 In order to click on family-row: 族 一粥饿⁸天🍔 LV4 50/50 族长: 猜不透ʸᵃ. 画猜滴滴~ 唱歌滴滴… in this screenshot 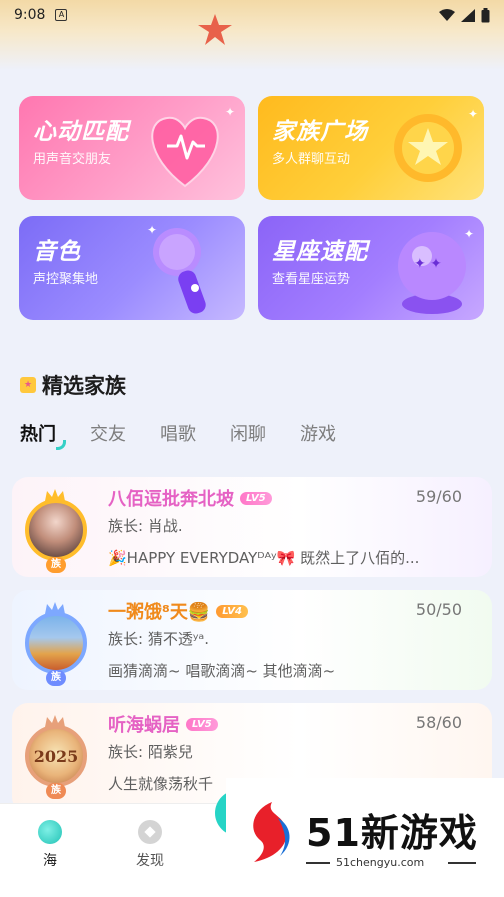, I will do `click(252, 640)`.